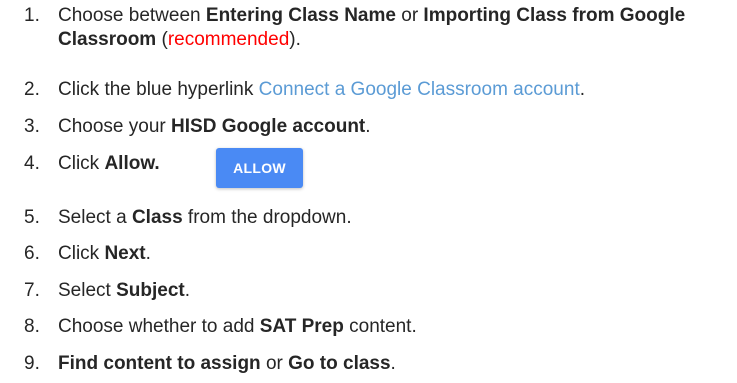  I want to click on text-run: Choose between, so click(132, 15).